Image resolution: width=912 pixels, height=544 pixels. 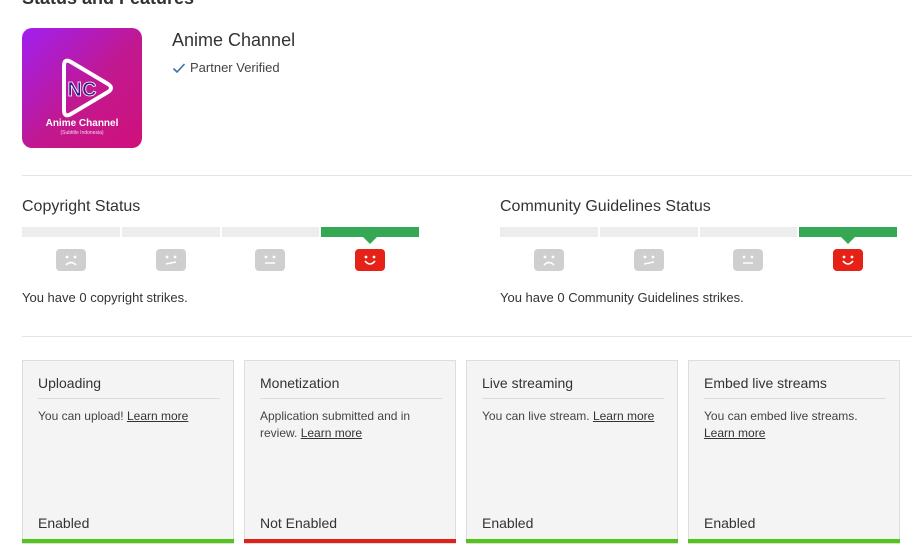 I want to click on feature-title: Embed live streams, so click(x=795, y=387).